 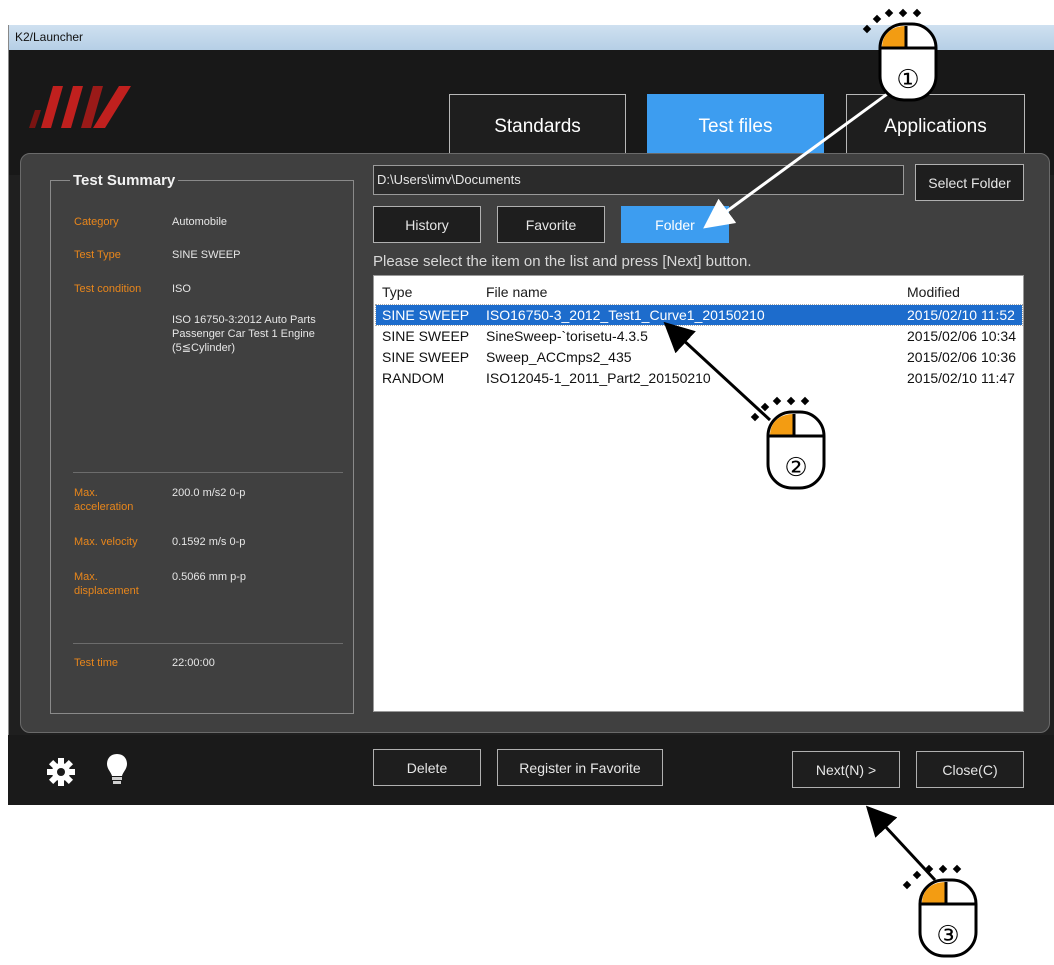 I want to click on mouse-step1-icon: ①, so click(x=900, y=55).